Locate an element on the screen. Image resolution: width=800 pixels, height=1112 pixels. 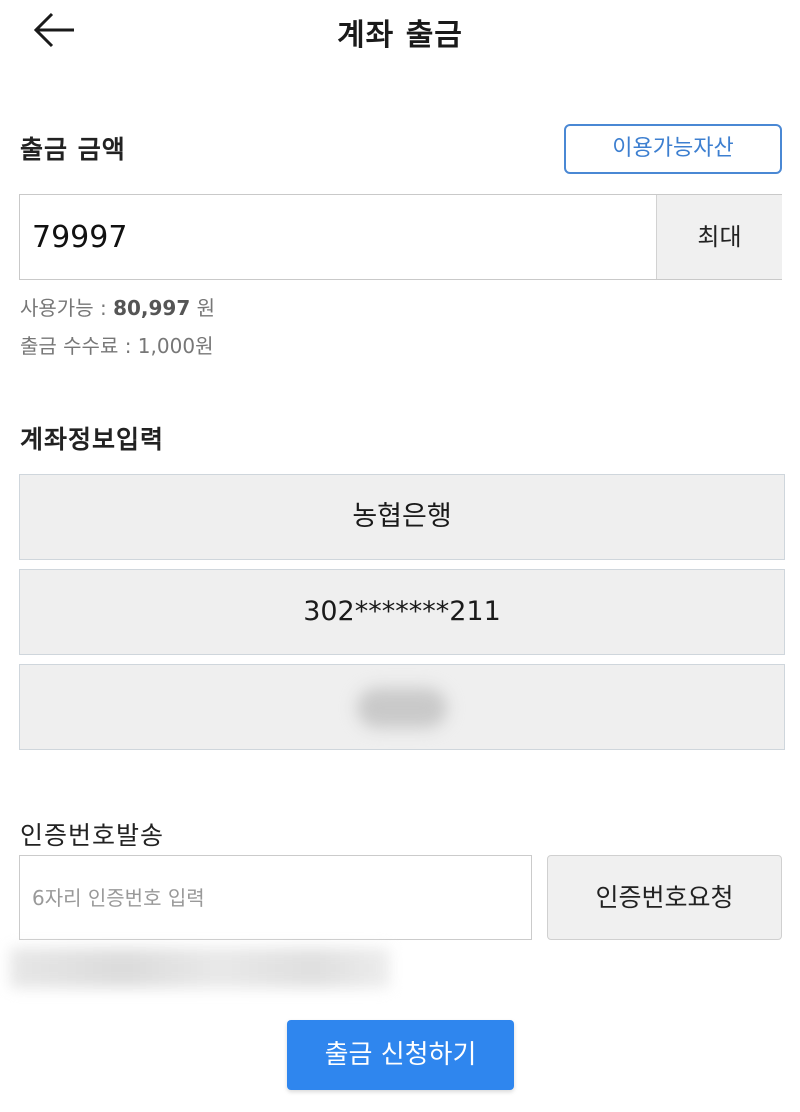
amount-input is located at coordinates (338, 237).